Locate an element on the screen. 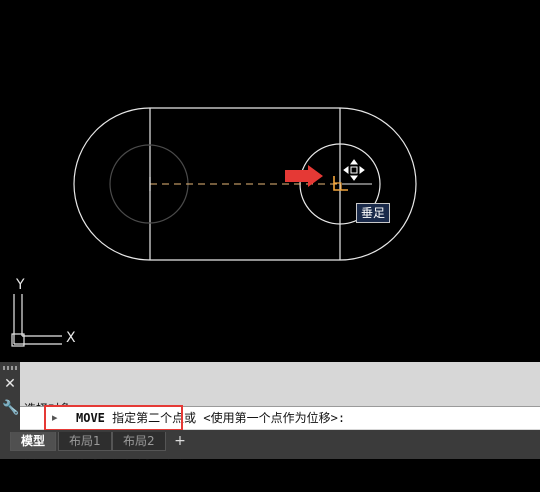 Image resolution: width=540 pixels, height=492 pixels. prompt-chevron-icon: ▸ is located at coordinates (55, 417).